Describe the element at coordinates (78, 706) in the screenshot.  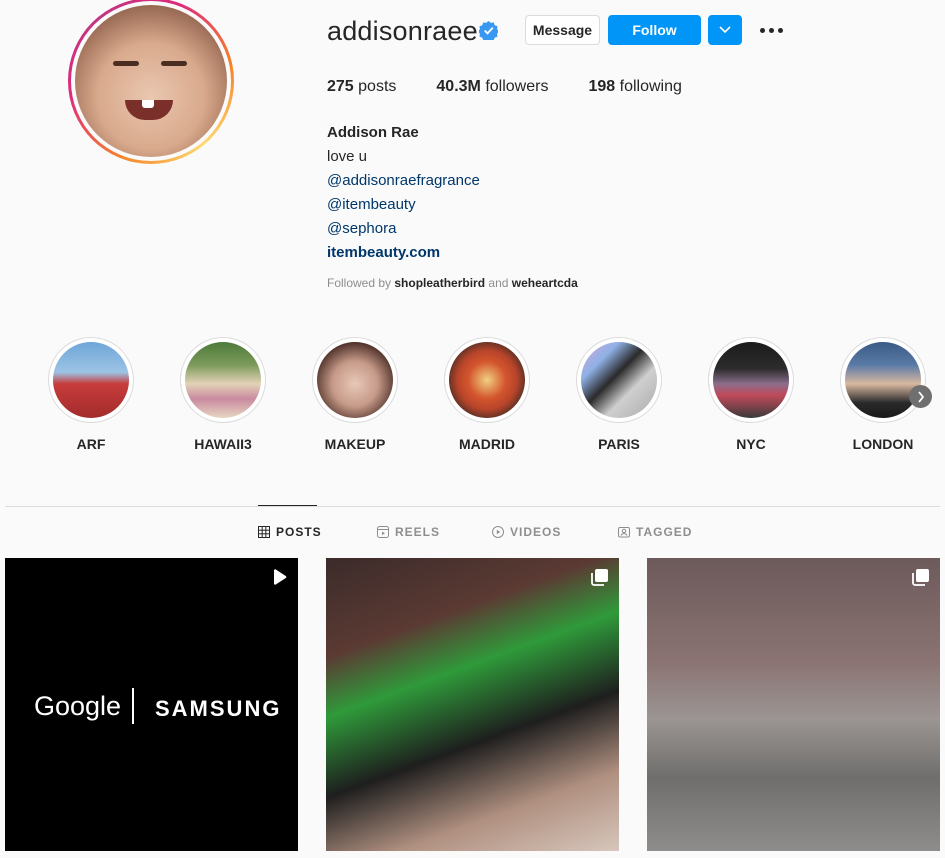
I see `post-text-google: Google` at that location.